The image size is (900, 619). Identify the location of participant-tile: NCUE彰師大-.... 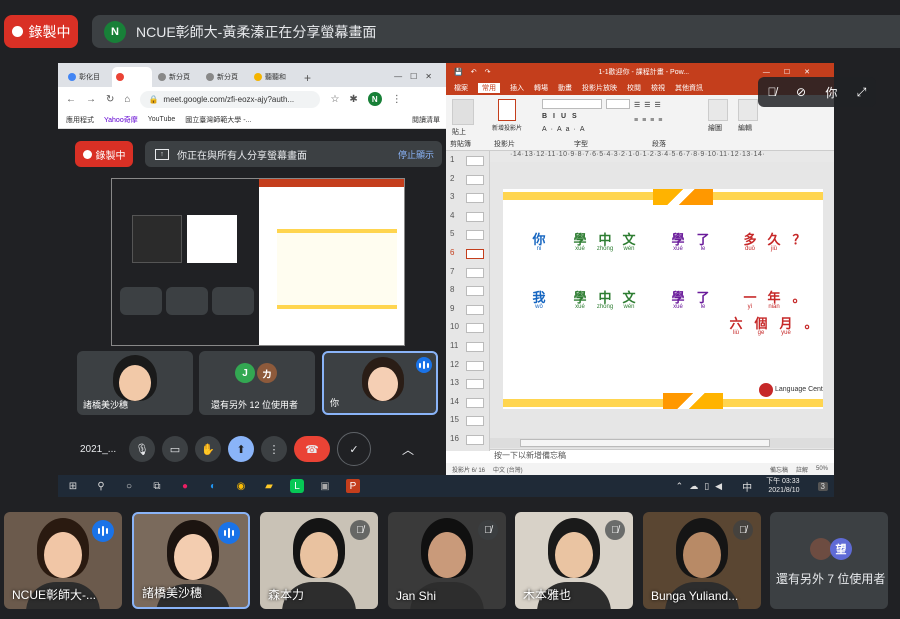
(63, 560).